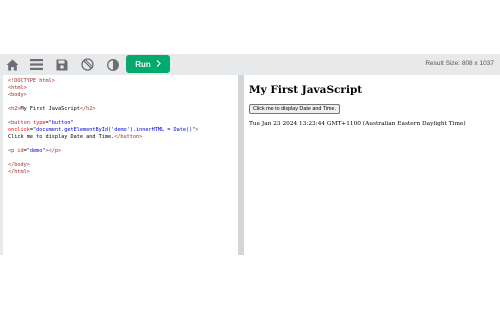 The width and height of the screenshot is (500, 311). I want to click on run-button: Run, so click(148, 64).